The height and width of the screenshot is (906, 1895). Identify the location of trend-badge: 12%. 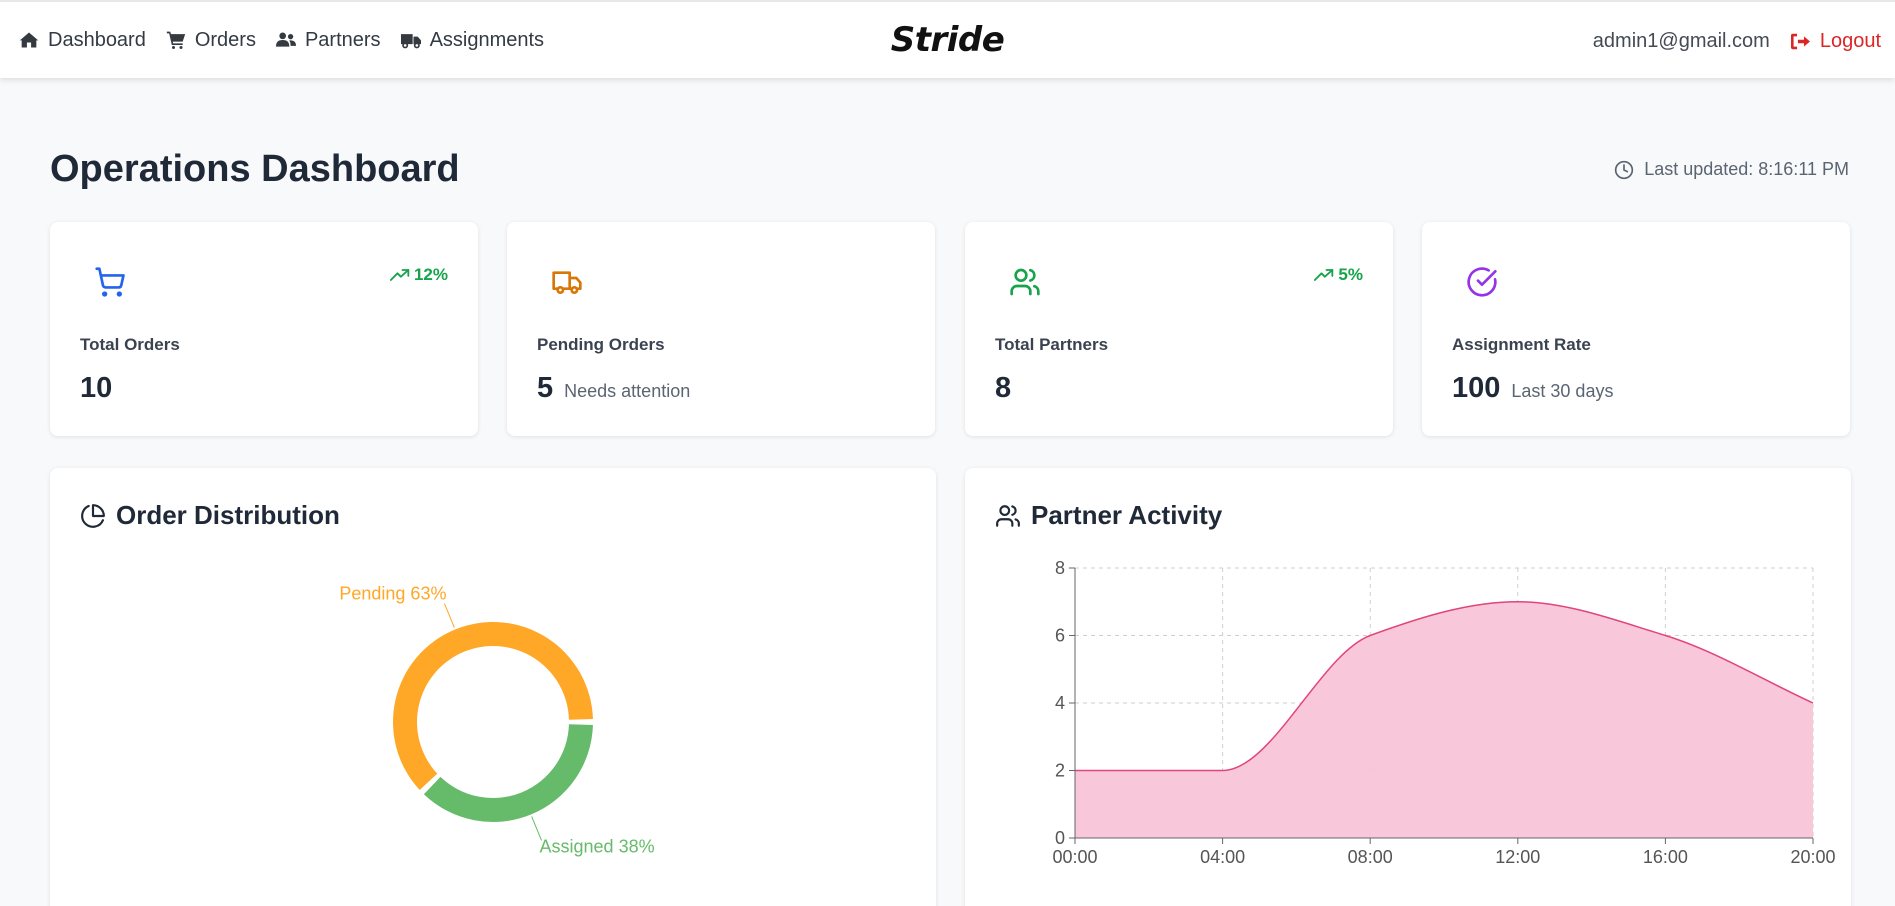
(418, 275).